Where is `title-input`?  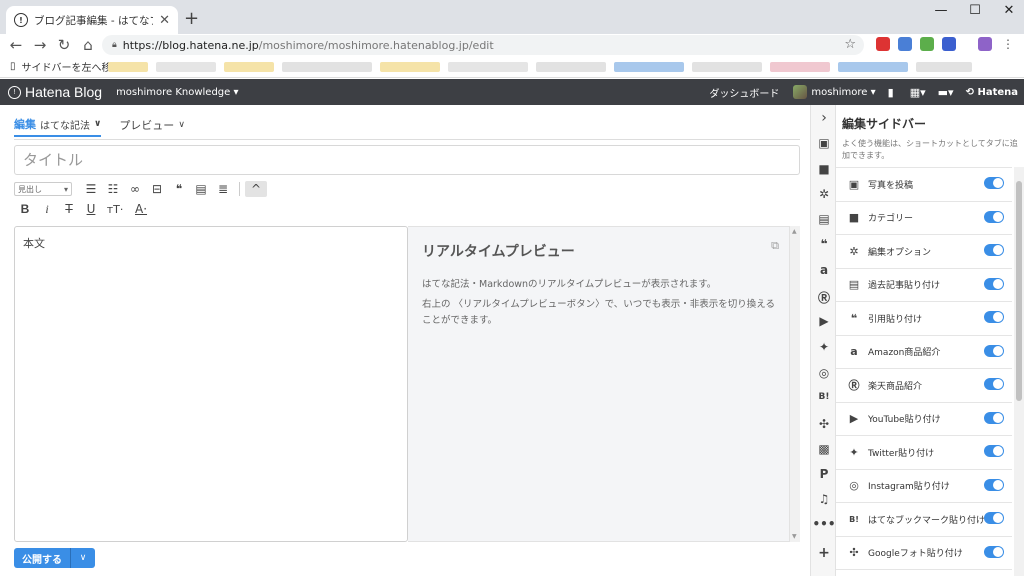 title-input is located at coordinates (407, 160).